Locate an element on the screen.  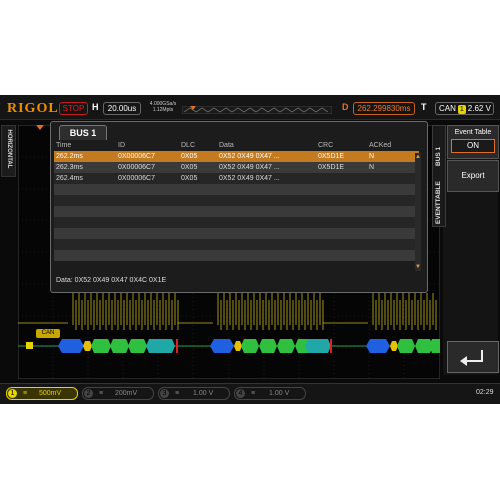
table-header: Time ID DLC Data CRC ACKed is located at coordinates (236, 145).